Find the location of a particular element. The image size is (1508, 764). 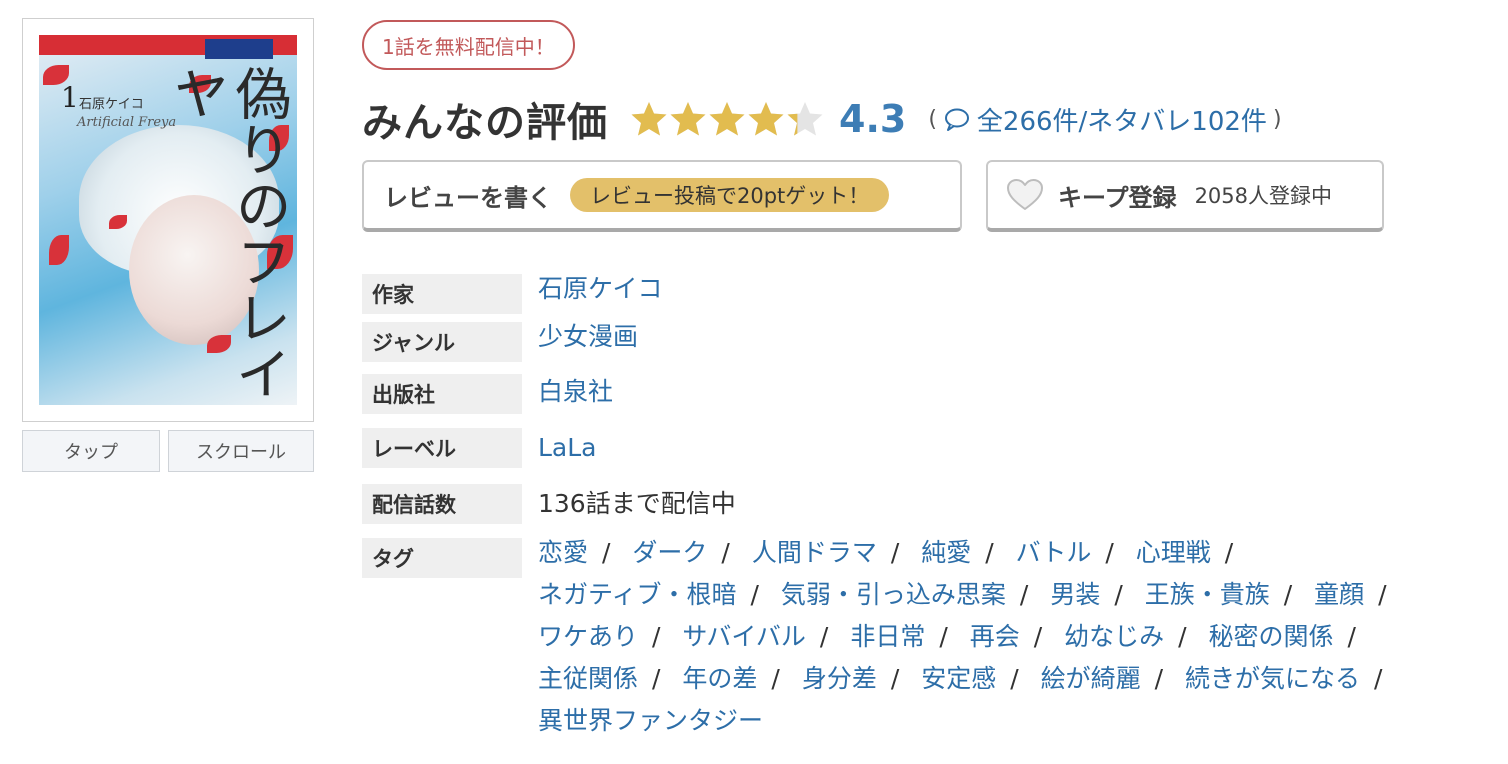

cover-image: 1 石原ケイコ Artificial Freya 偽りのフレイヤ is located at coordinates (168, 220).